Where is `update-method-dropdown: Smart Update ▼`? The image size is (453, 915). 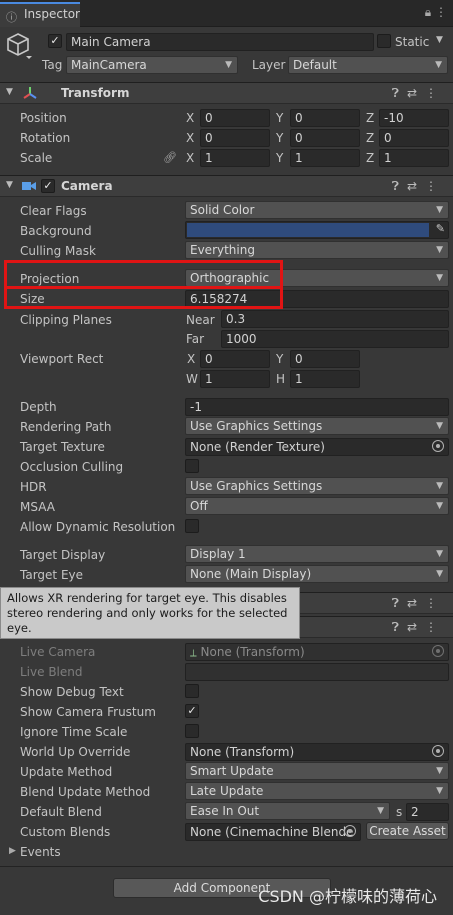
update-method-dropdown: Smart Update ▼ is located at coordinates (317, 771).